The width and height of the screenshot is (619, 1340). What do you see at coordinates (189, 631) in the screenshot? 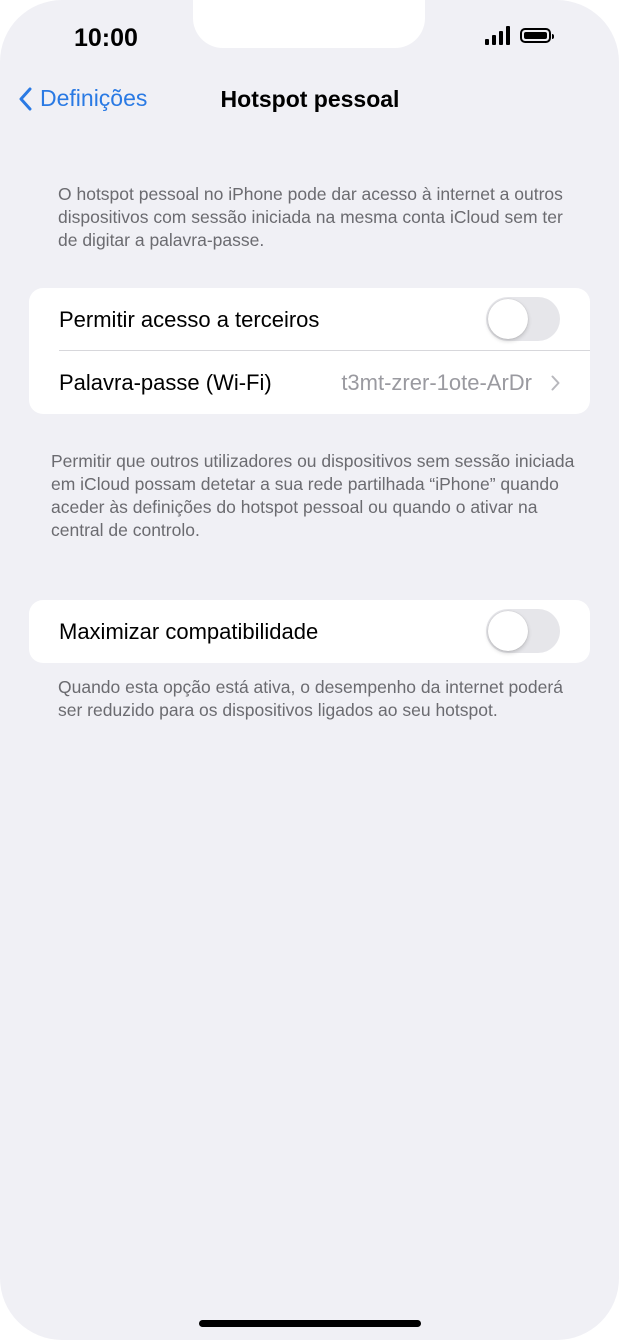
I see `maximize-compatibility-label: Maximizar compatibilidade` at bounding box center [189, 631].